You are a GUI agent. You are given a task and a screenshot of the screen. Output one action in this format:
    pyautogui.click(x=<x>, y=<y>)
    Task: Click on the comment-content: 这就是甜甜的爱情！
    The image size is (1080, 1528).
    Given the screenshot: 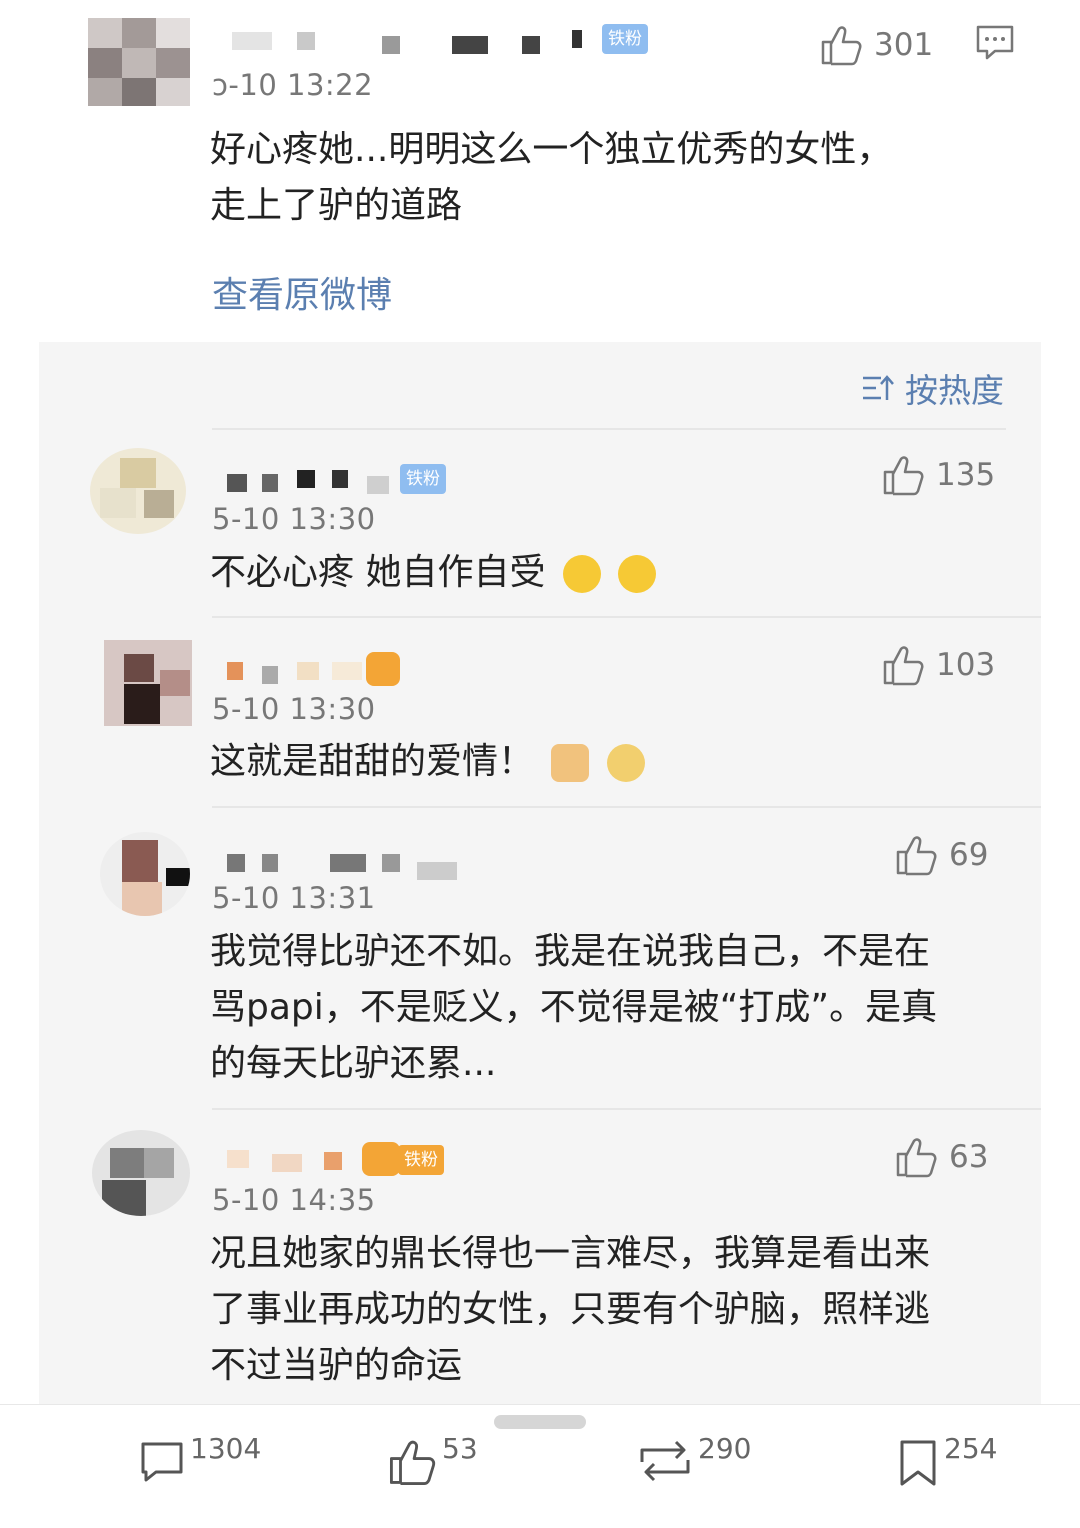 What is the action you would take?
    pyautogui.click(x=610, y=762)
    